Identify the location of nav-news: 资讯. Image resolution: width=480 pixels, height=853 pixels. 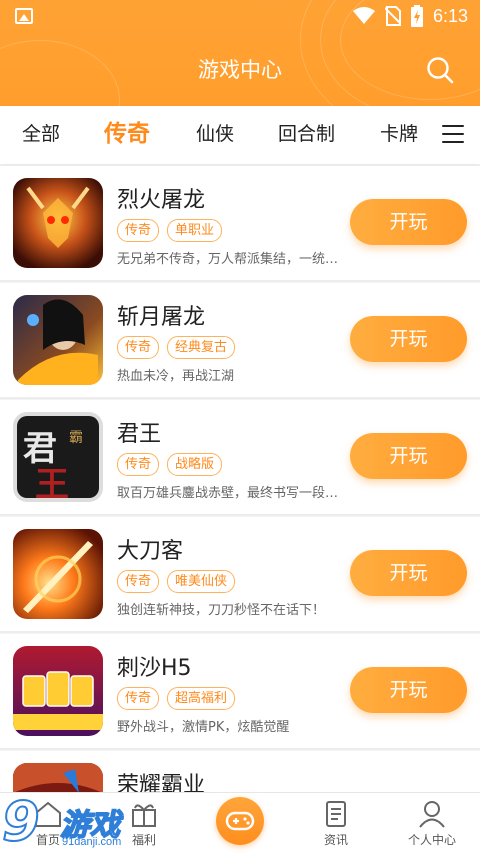
(336, 823).